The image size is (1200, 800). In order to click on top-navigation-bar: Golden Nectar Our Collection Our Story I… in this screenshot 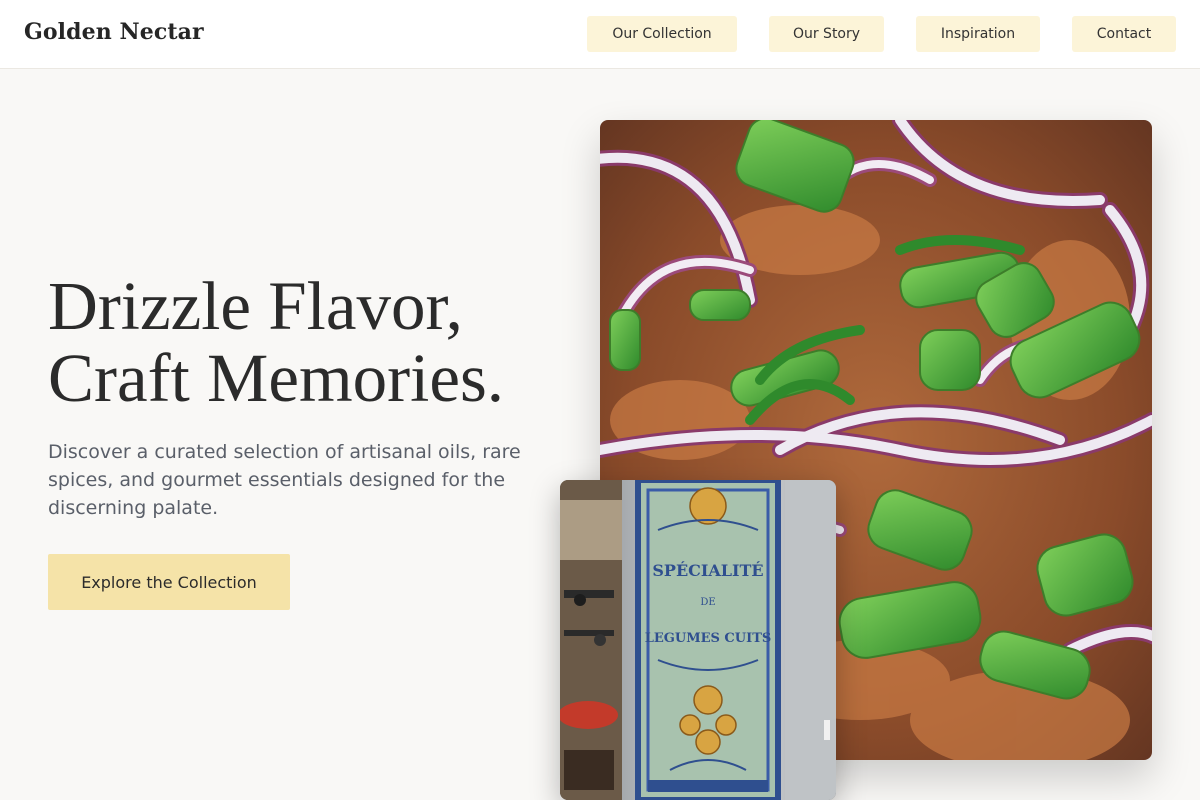, I will do `click(600, 34)`.